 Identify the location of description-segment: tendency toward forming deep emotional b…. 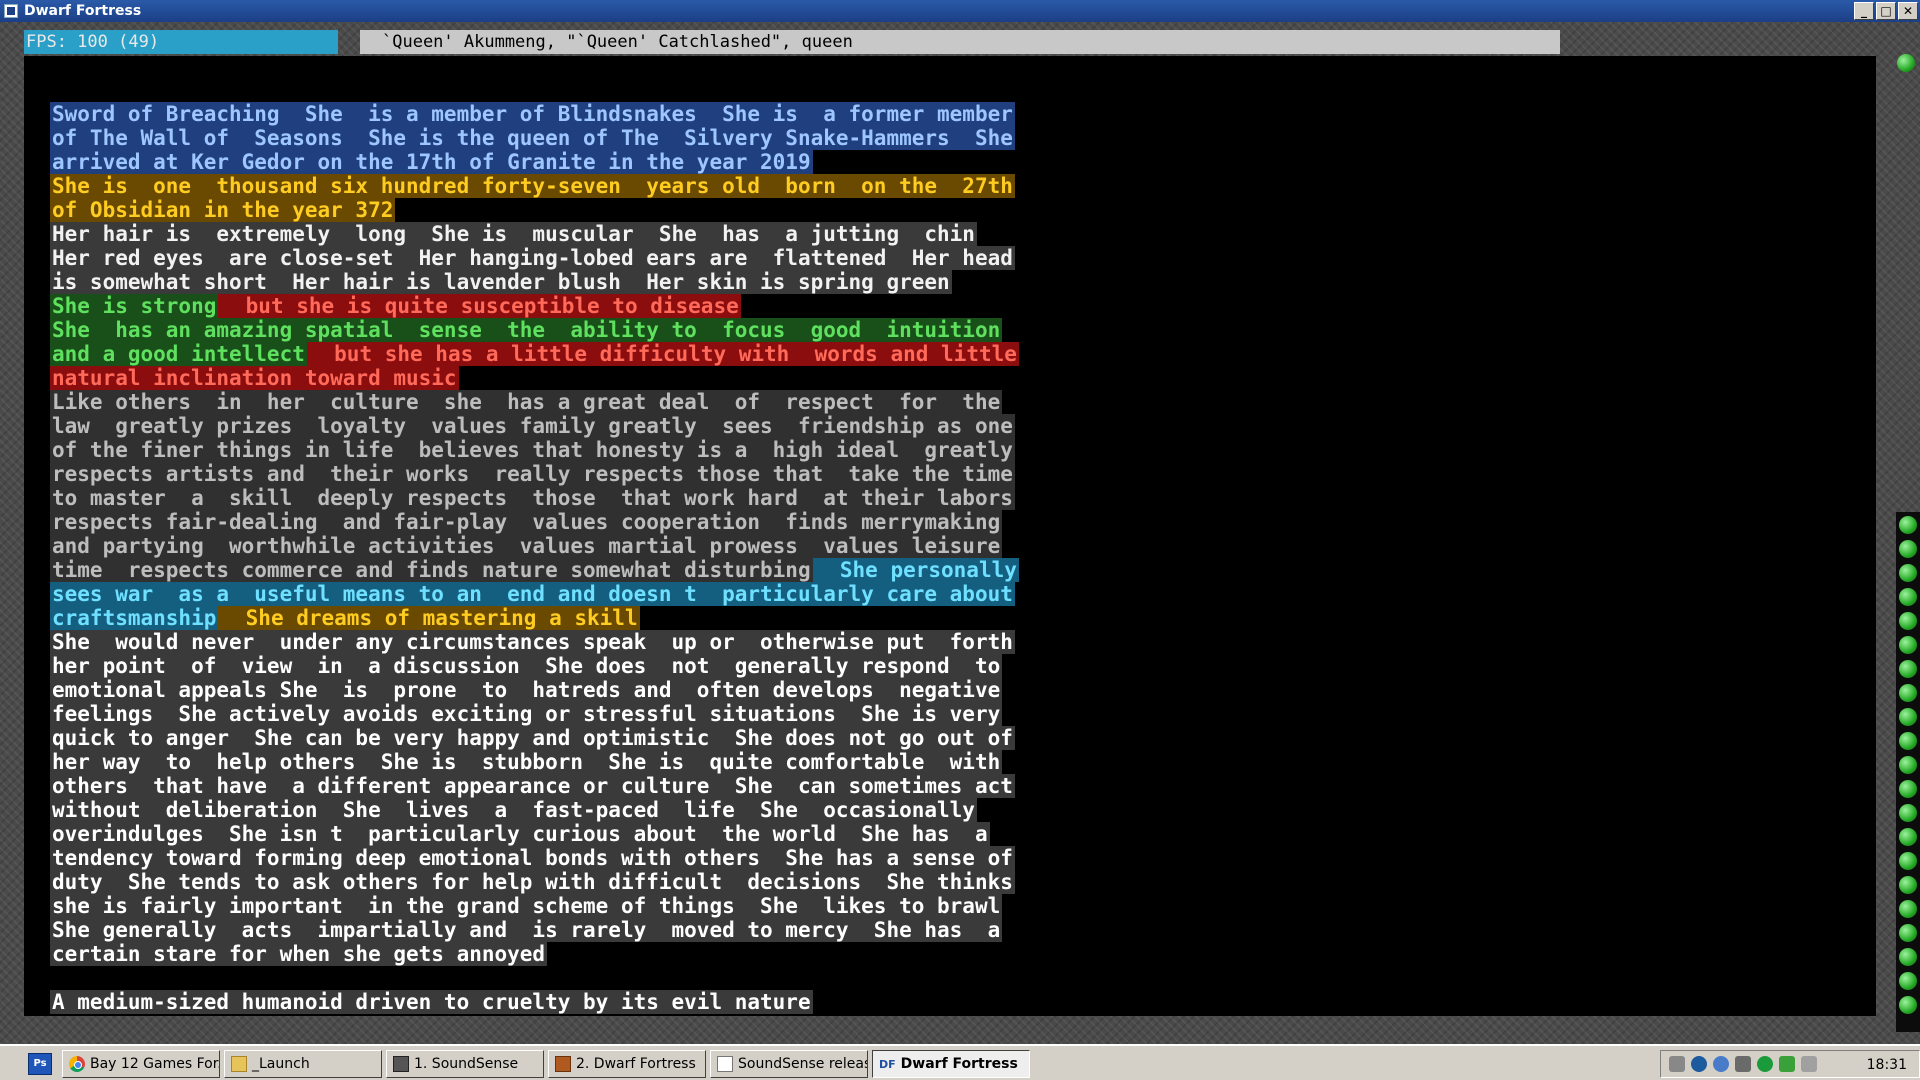
(532, 858).